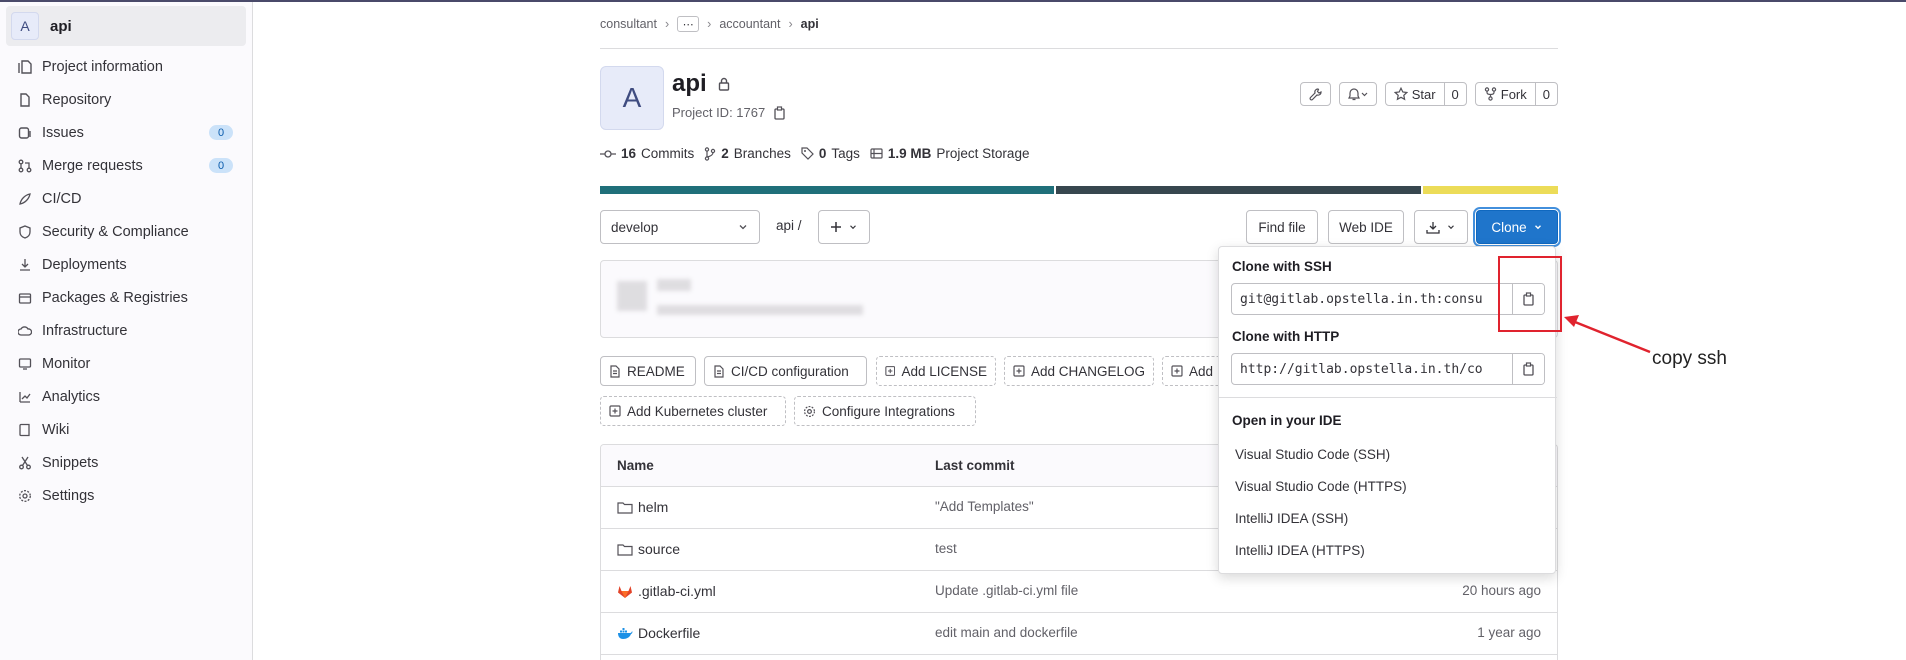 Image resolution: width=1906 pixels, height=660 pixels. What do you see at coordinates (625, 633) in the screenshot?
I see `docker-icon` at bounding box center [625, 633].